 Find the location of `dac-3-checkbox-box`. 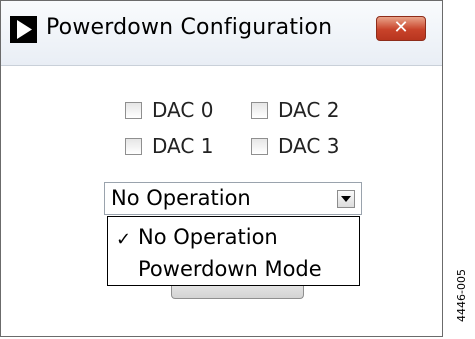

dac-3-checkbox-box is located at coordinates (259, 146).